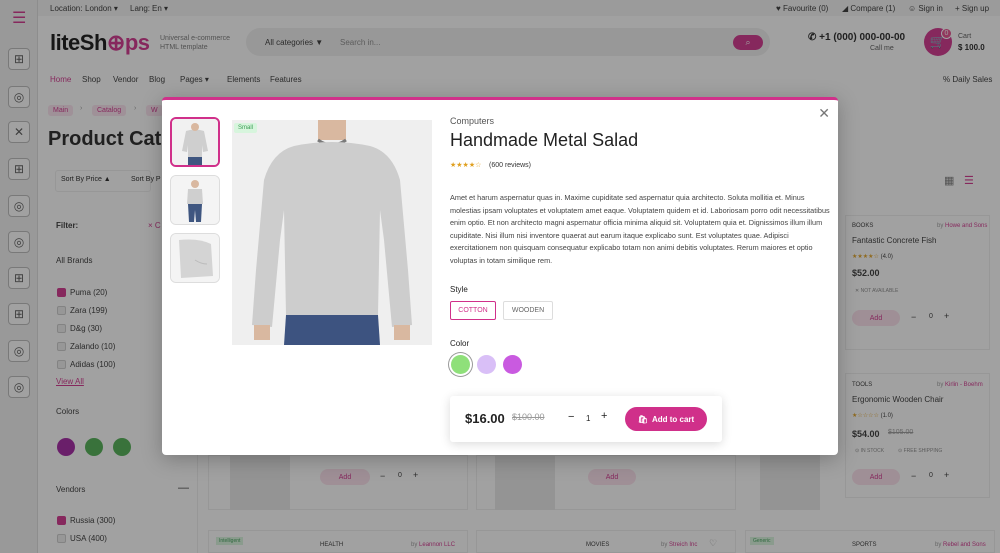  What do you see at coordinates (459, 289) in the screenshot?
I see `style-label: Style` at bounding box center [459, 289].